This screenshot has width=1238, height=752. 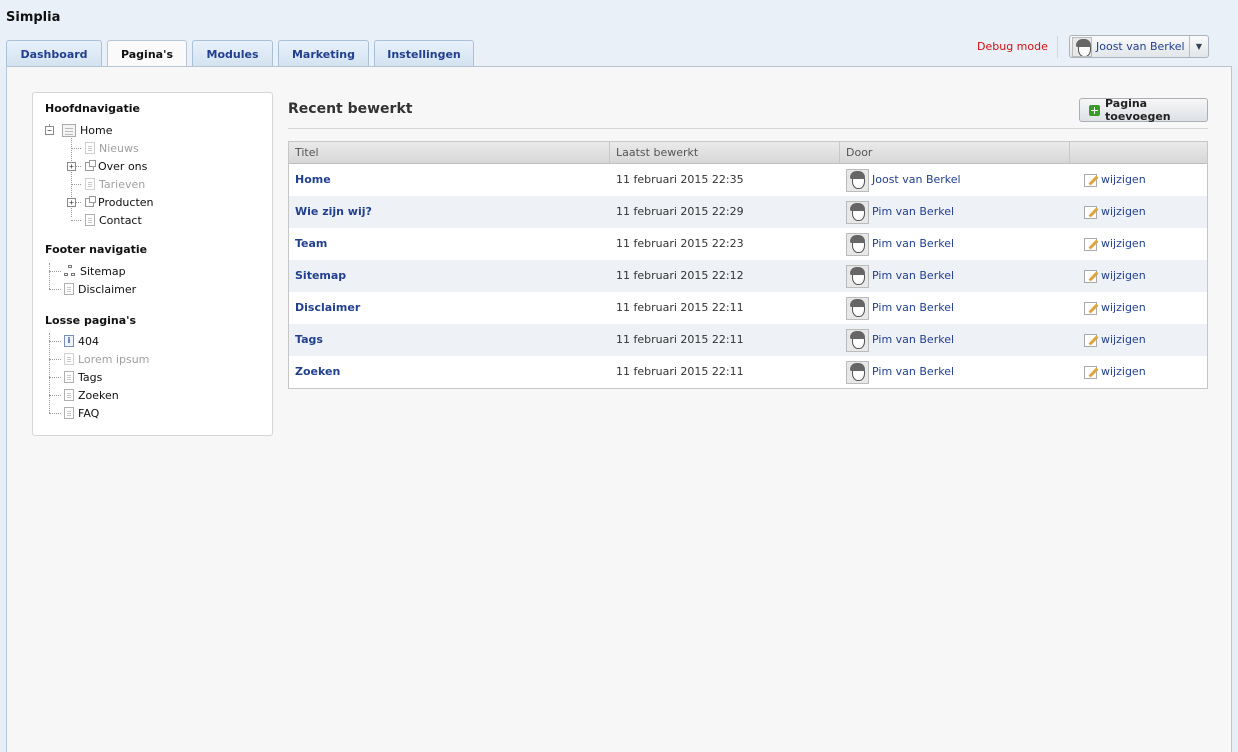 What do you see at coordinates (122, 184) in the screenshot?
I see `tree-item-label: Tarieven` at bounding box center [122, 184].